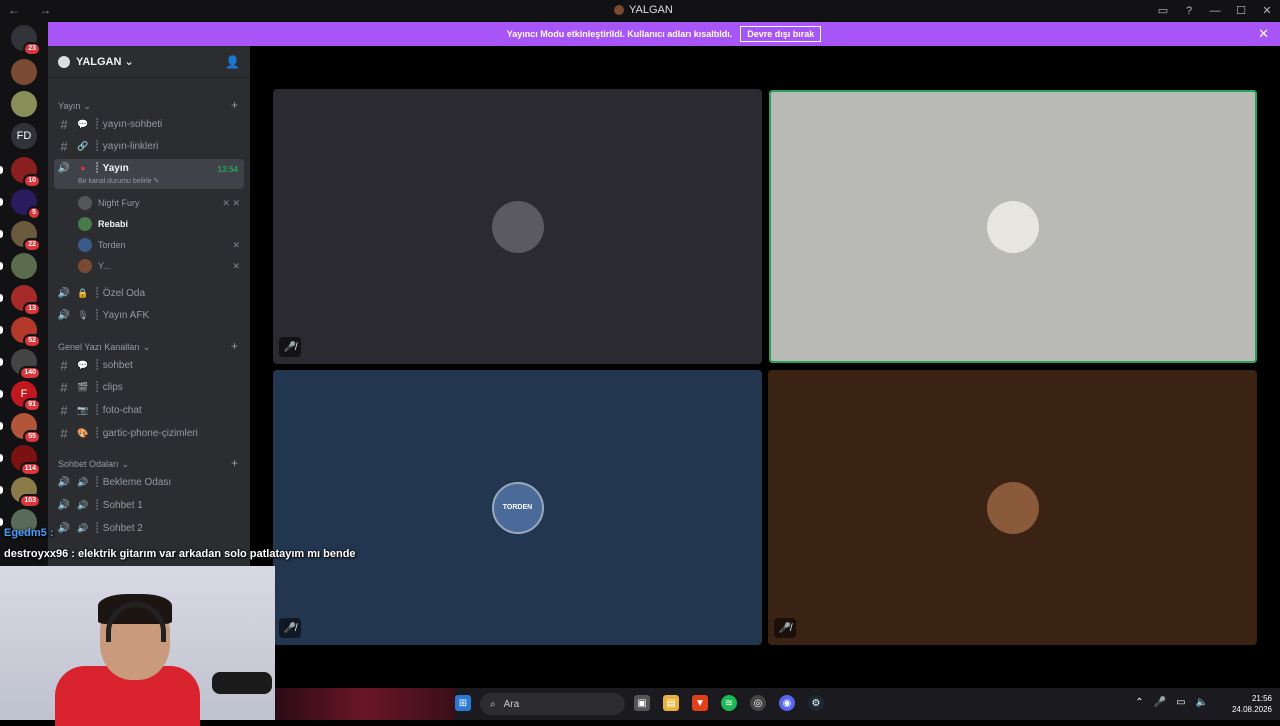 The image size is (1280, 726). What do you see at coordinates (29, 533) in the screenshot?
I see `chat-overlay-line-1: Egedm5 :` at bounding box center [29, 533].